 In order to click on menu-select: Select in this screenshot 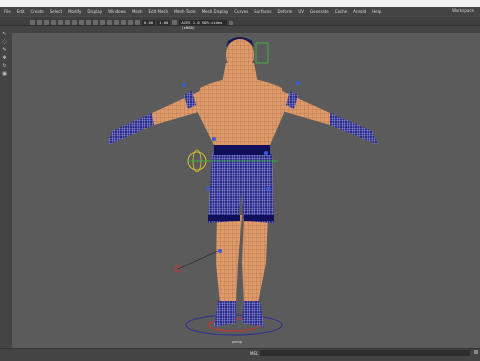, I will do `click(56, 11)`.